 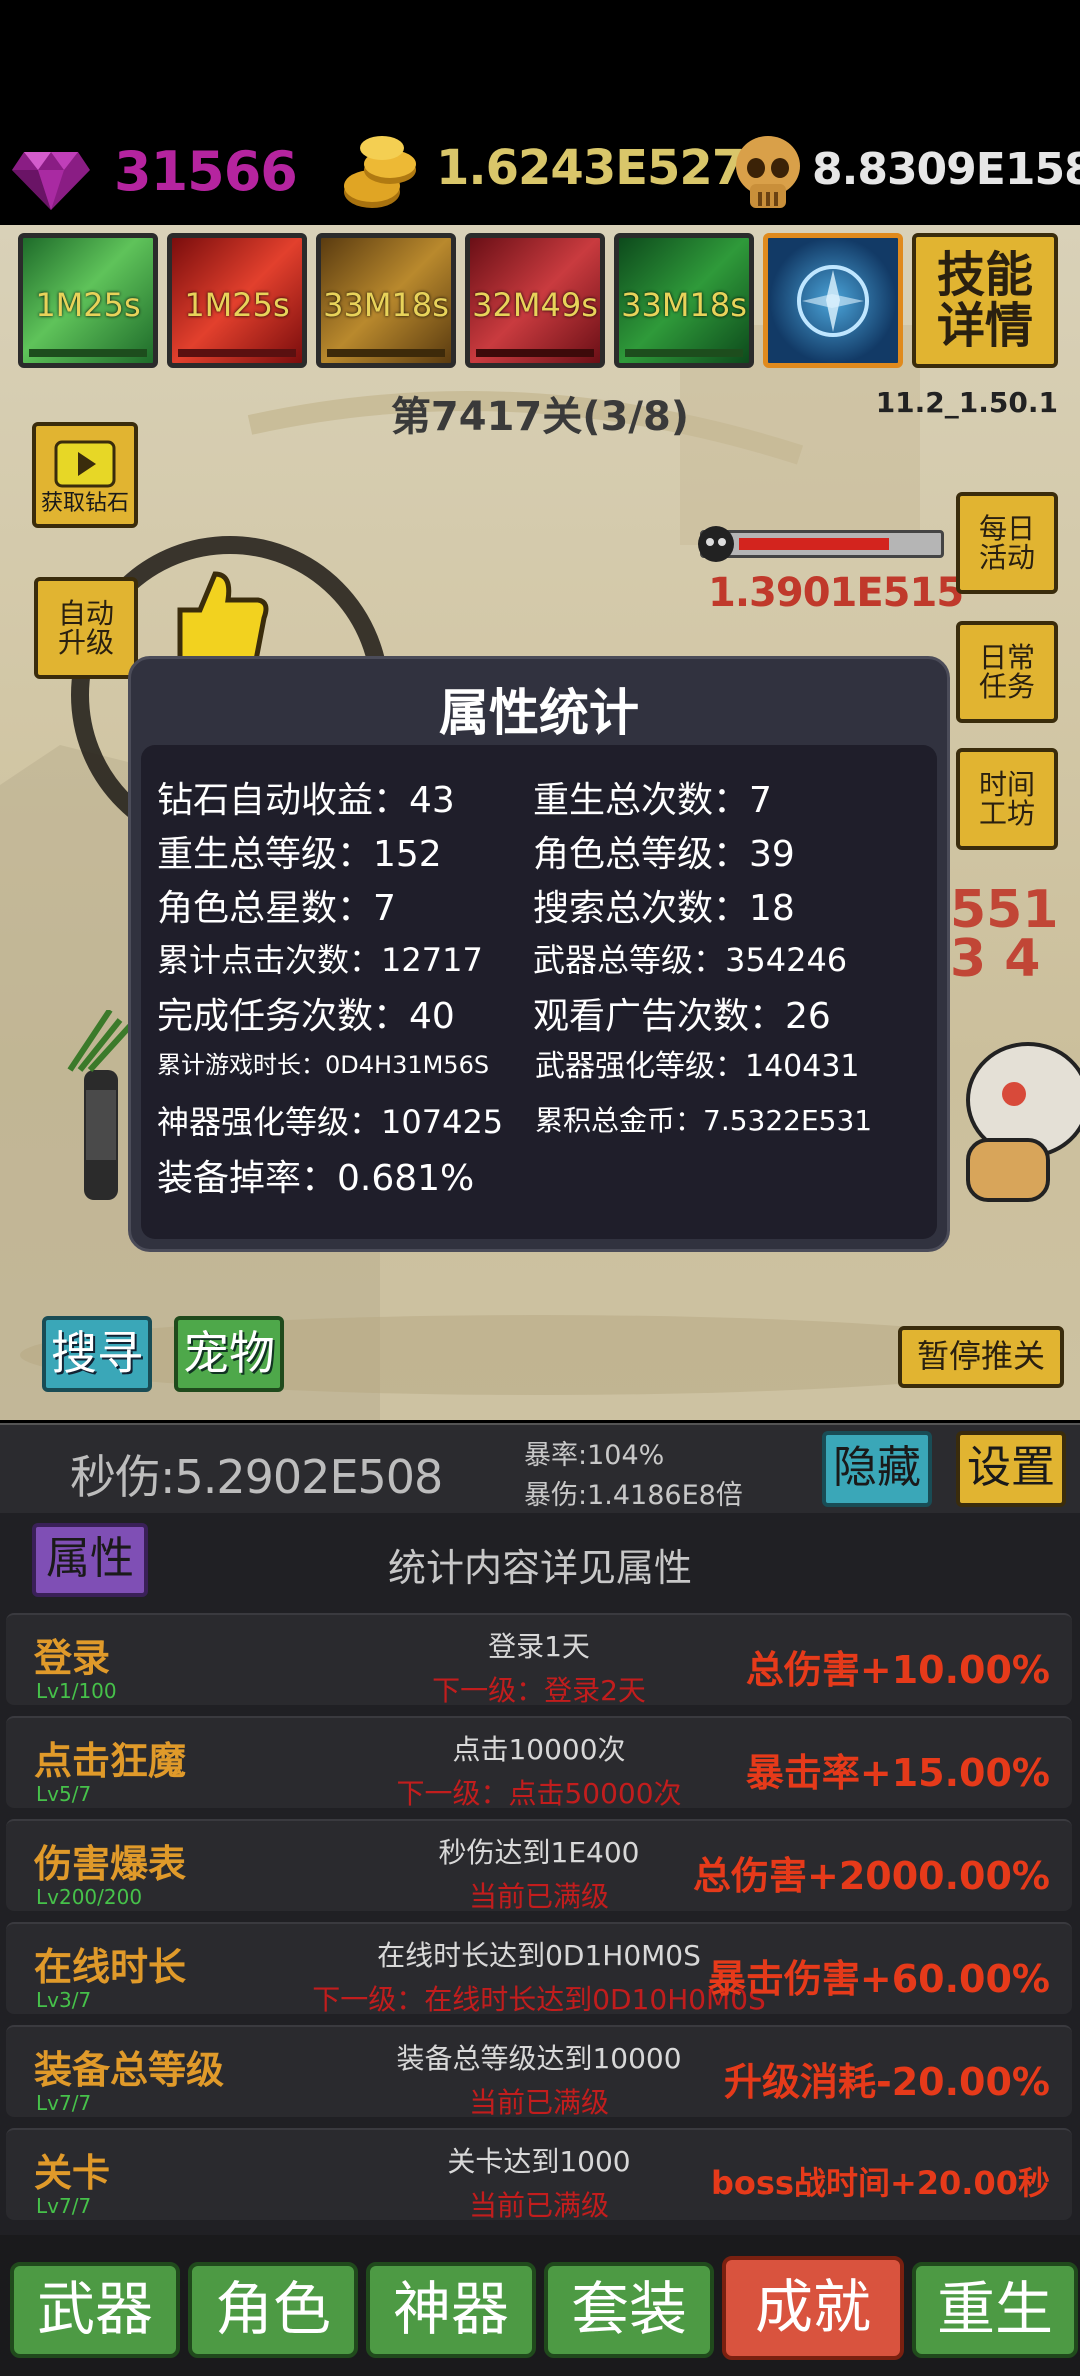 I want to click on thumbs-up-icon, so click(x=223, y=615).